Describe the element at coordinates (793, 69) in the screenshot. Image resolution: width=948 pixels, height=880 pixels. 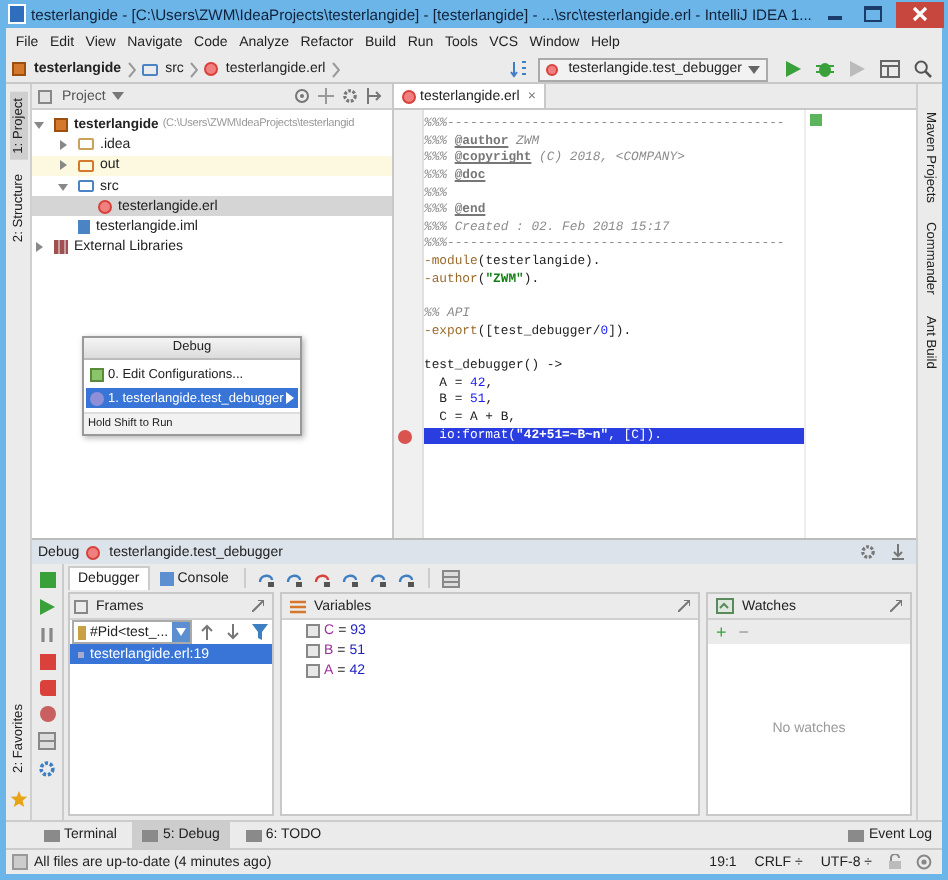
I see `run-icon` at that location.